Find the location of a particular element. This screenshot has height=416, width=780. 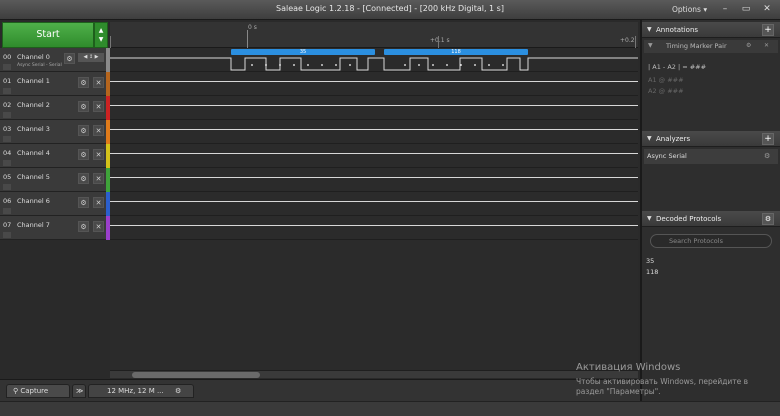

timing-marker-label: Timing Marker Pair is located at coordinates (696, 46).